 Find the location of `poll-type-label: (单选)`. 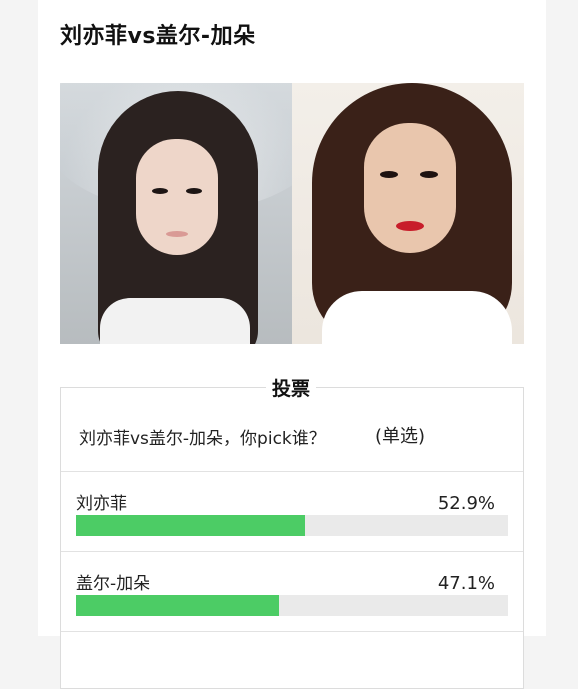

poll-type-label: (单选) is located at coordinates (400, 436).